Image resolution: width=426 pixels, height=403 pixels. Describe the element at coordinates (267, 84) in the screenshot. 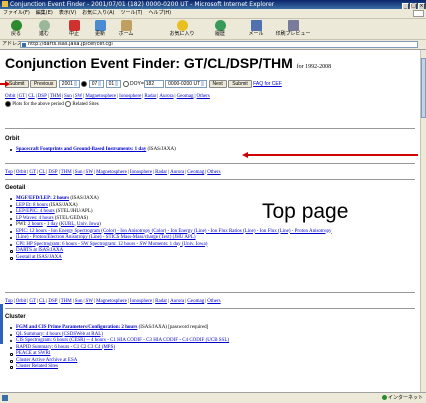

I see `faq-link: FAQ for CEF` at that location.